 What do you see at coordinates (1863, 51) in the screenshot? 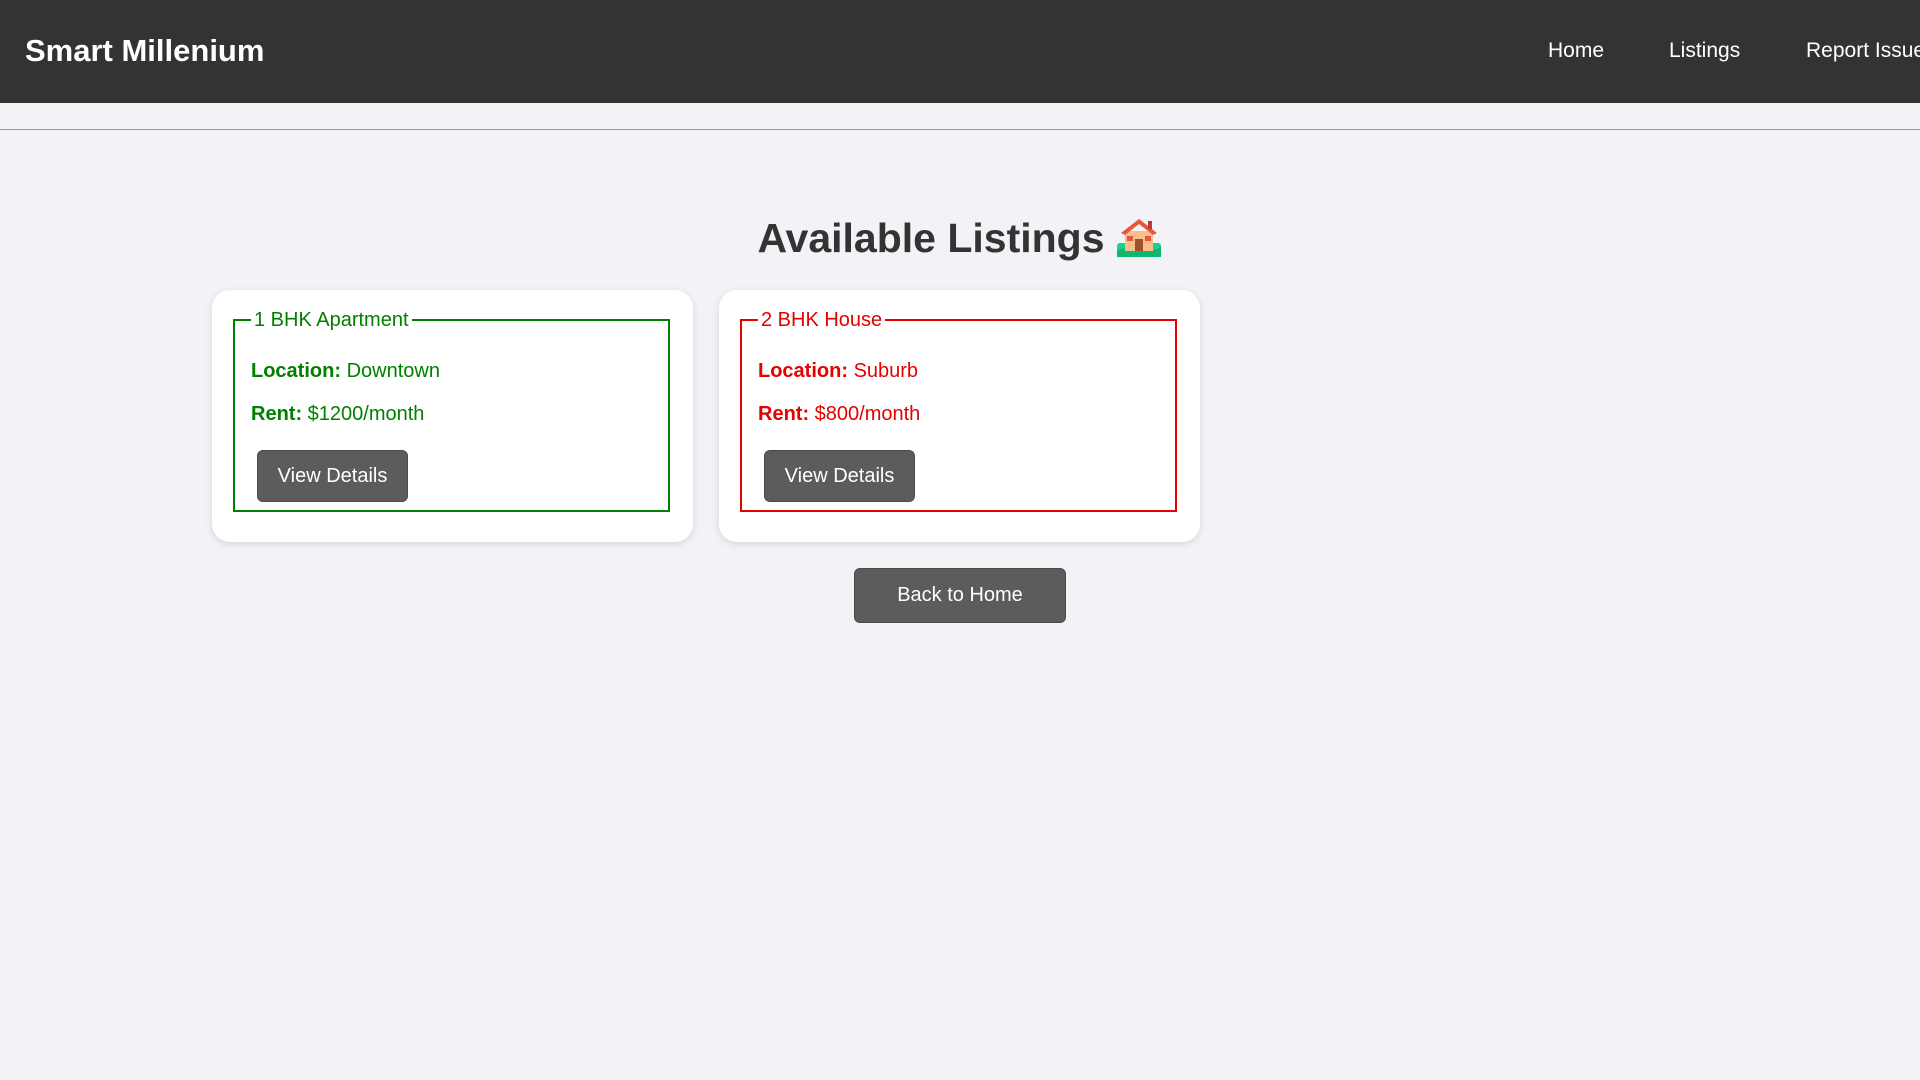
I see `nav-link-report-issue: Report Issue` at bounding box center [1863, 51].